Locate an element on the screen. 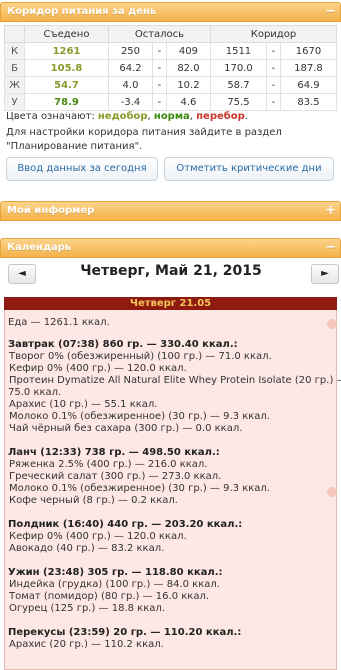  list-item: Греческий салат (300 гр.) — 273.0 ккал. is located at coordinates (115, 476).